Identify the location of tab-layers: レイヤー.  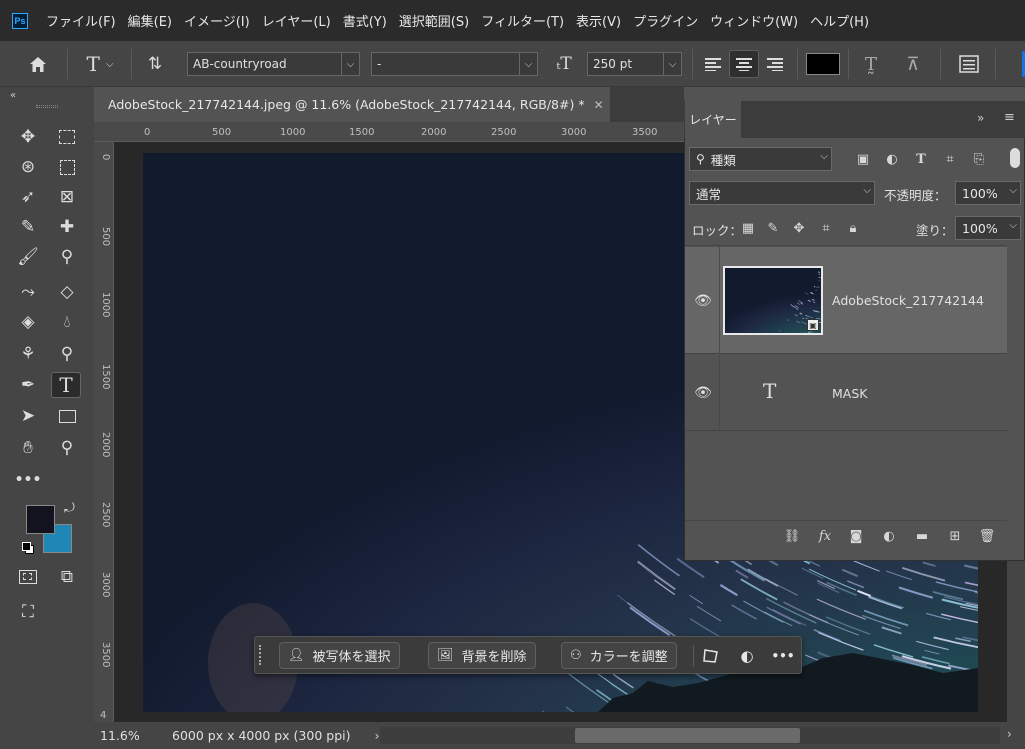
(713, 119).